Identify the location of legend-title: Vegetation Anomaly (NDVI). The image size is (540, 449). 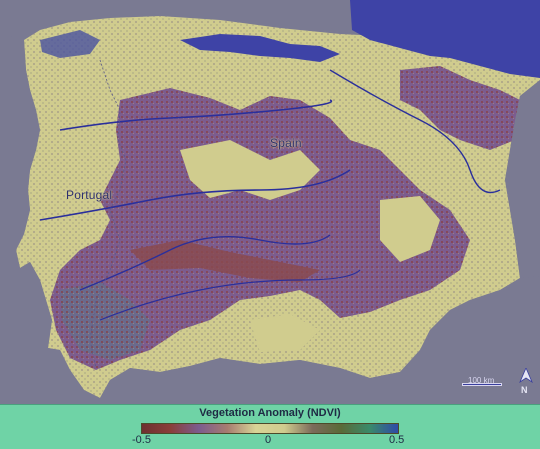
(270, 413).